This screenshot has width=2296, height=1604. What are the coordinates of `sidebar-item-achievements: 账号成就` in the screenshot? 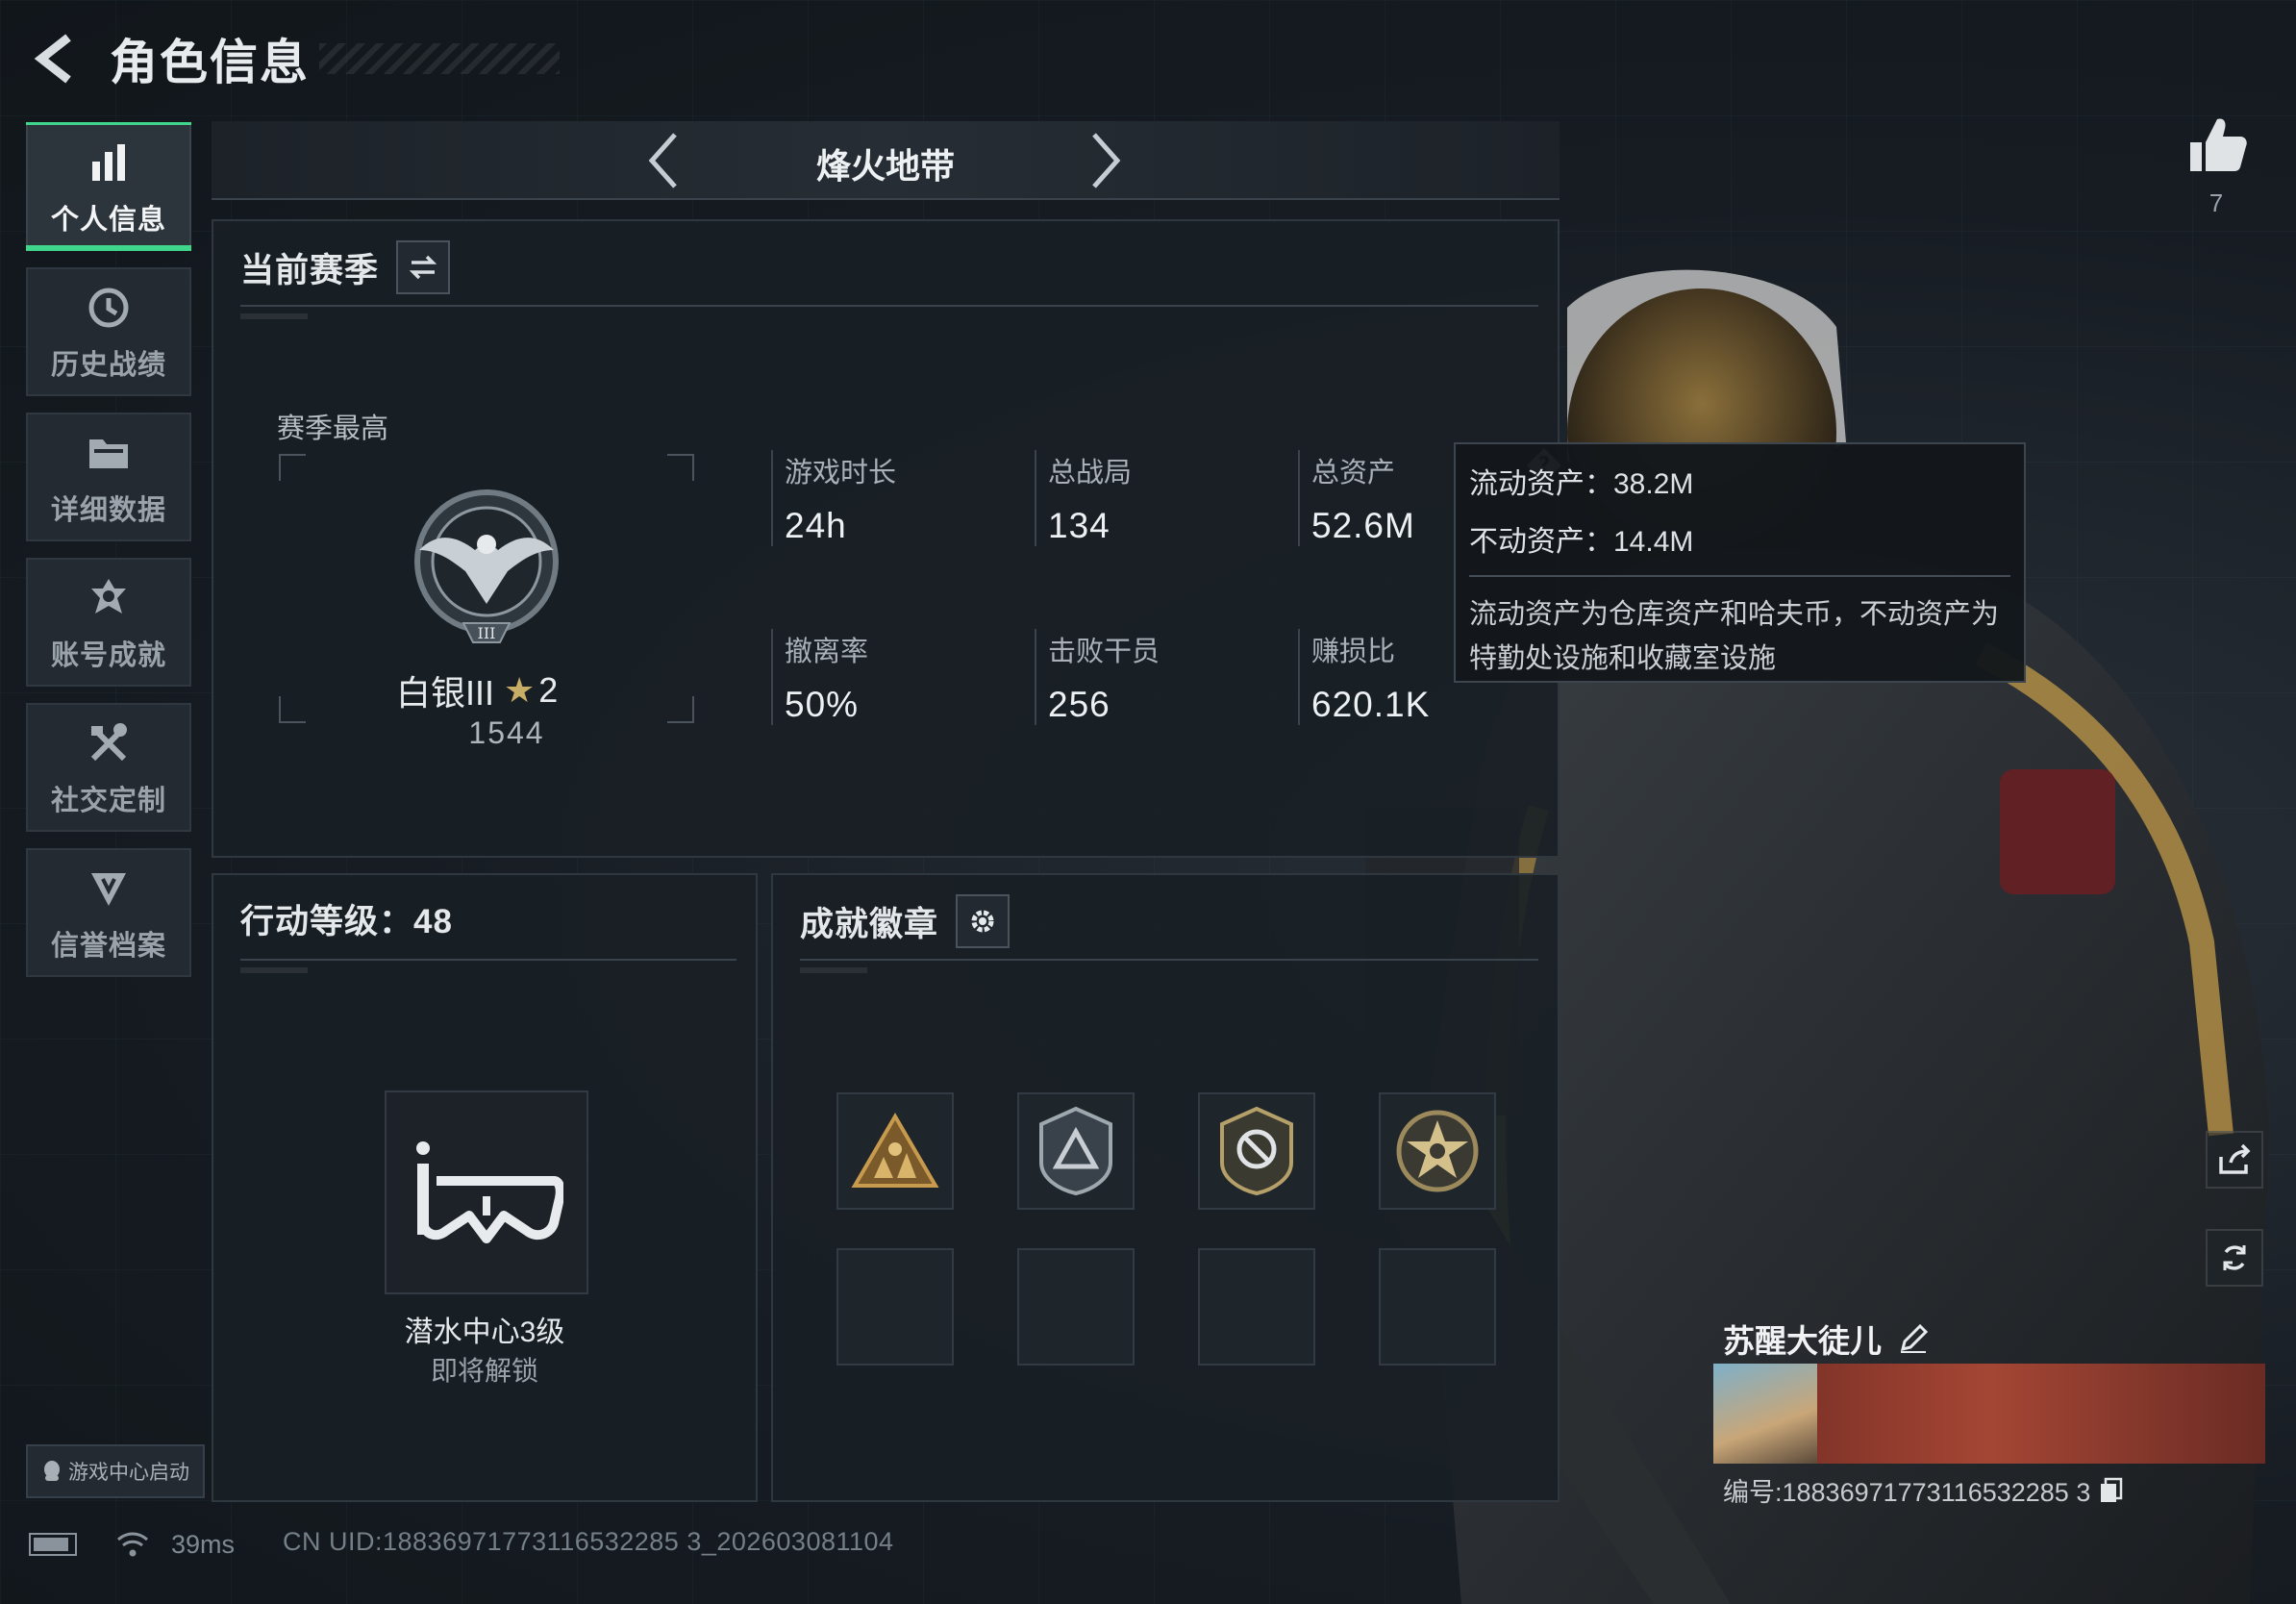 It's located at (108, 622).